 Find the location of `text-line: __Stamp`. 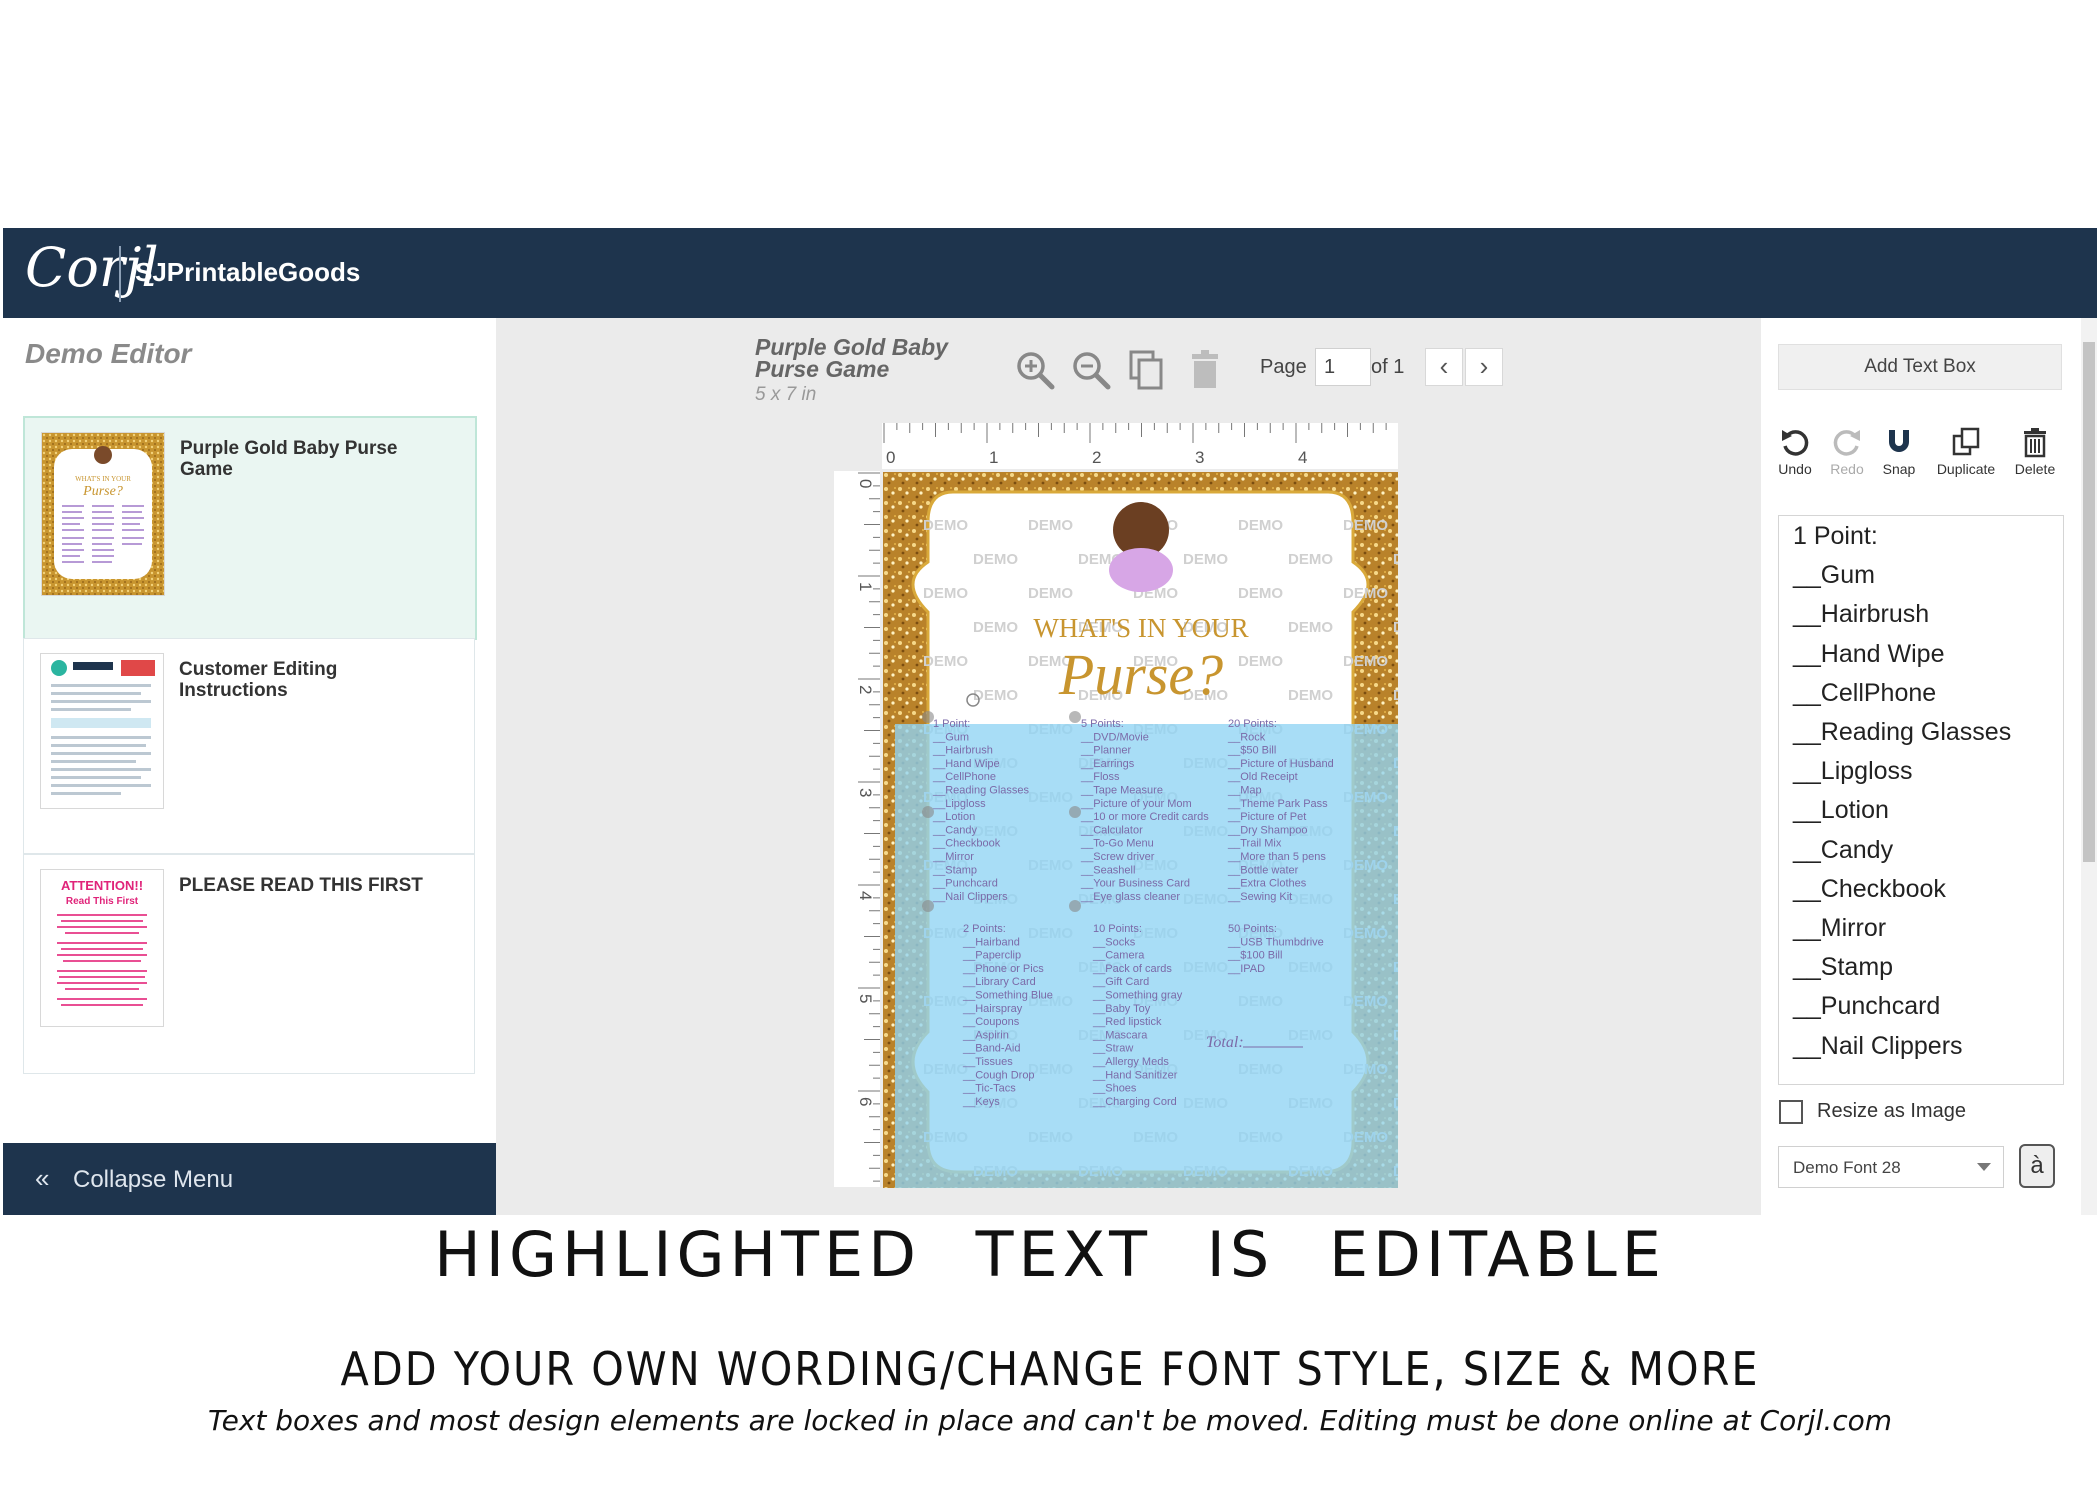

text-line: __Stamp is located at coordinates (1843, 967).